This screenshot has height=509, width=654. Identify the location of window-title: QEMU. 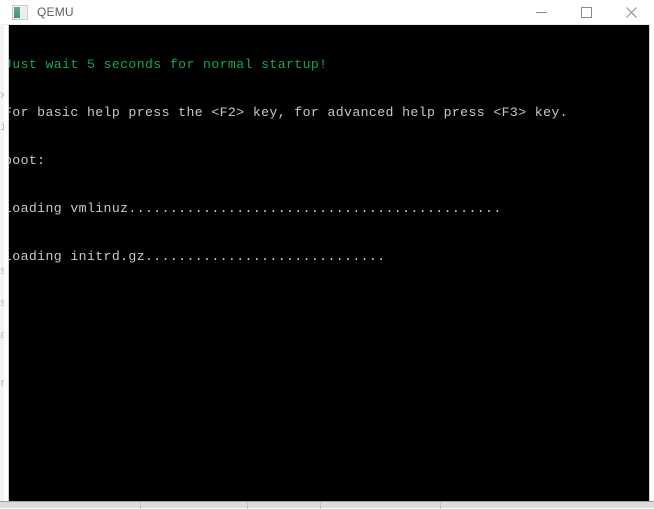
(55, 12).